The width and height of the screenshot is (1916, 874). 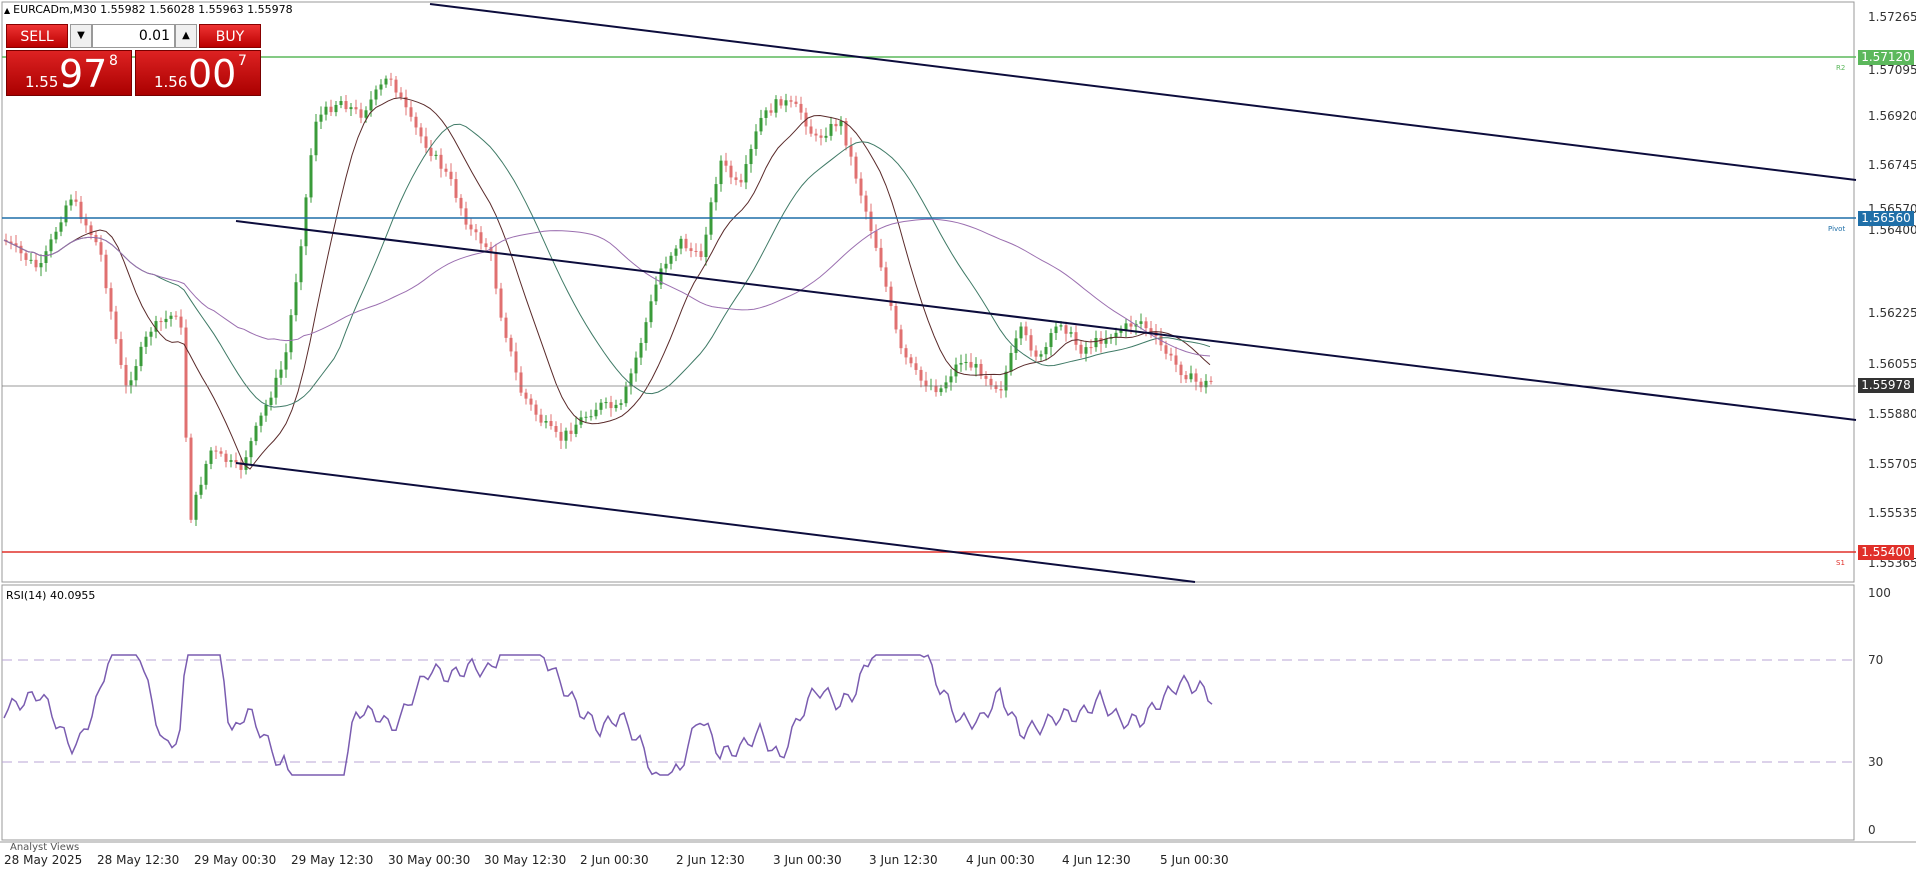 What do you see at coordinates (332, 860) in the screenshot?
I see `time-tick: 29 May 12:30` at bounding box center [332, 860].